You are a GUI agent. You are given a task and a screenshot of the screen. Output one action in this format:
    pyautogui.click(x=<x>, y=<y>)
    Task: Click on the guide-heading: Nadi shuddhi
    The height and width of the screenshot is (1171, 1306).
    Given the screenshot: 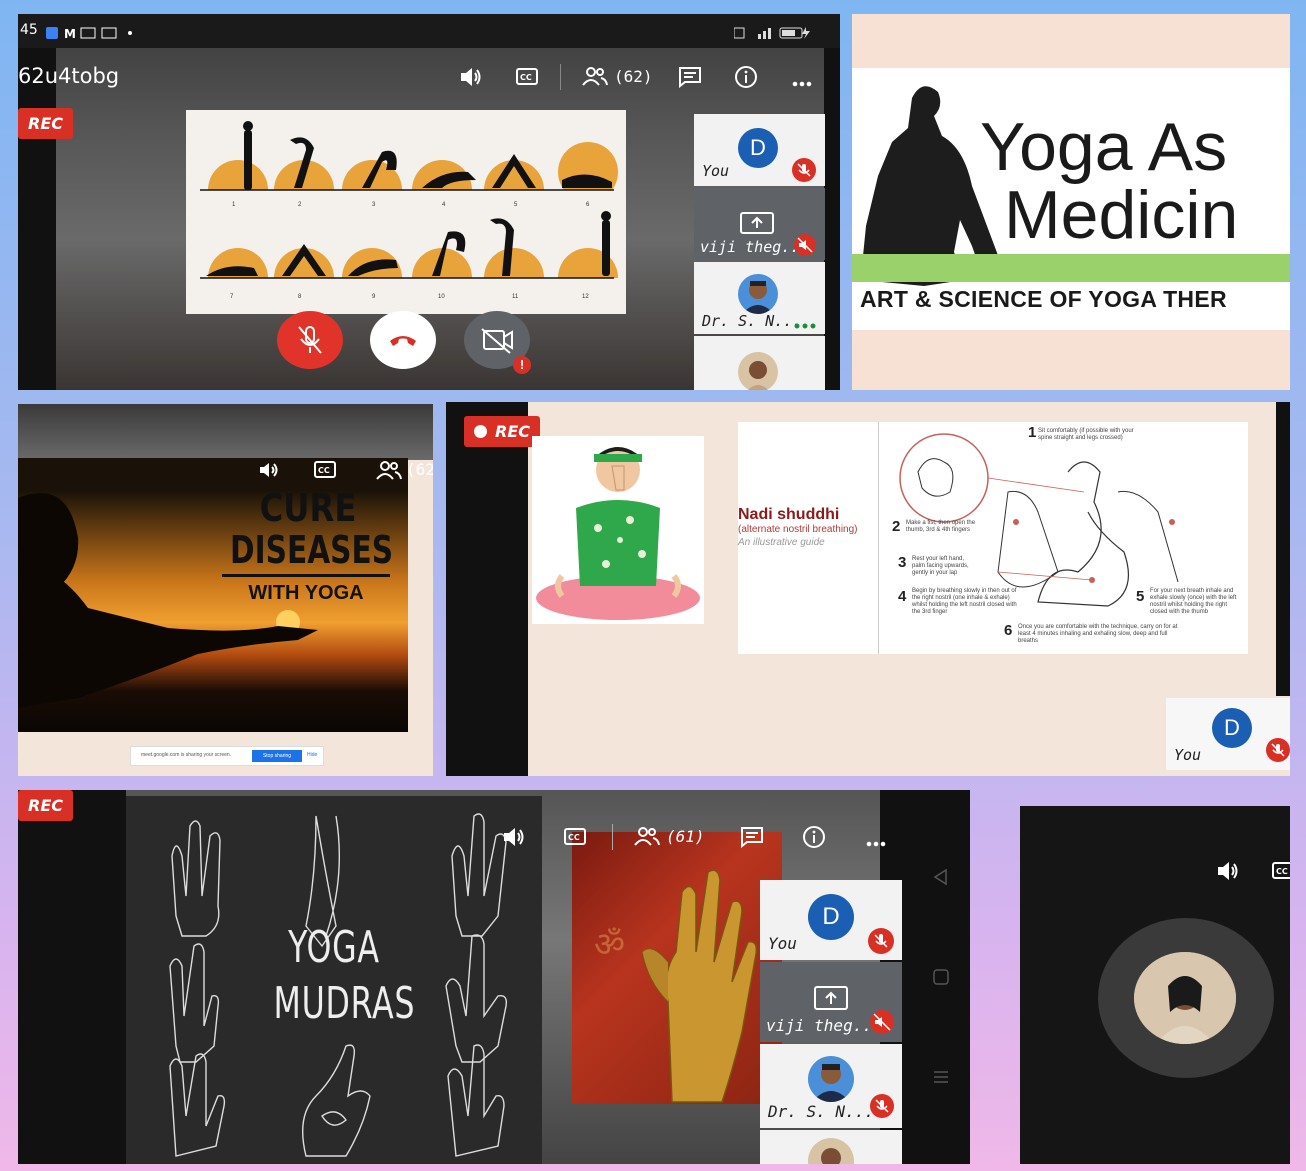 What is the action you would take?
    pyautogui.click(x=789, y=514)
    